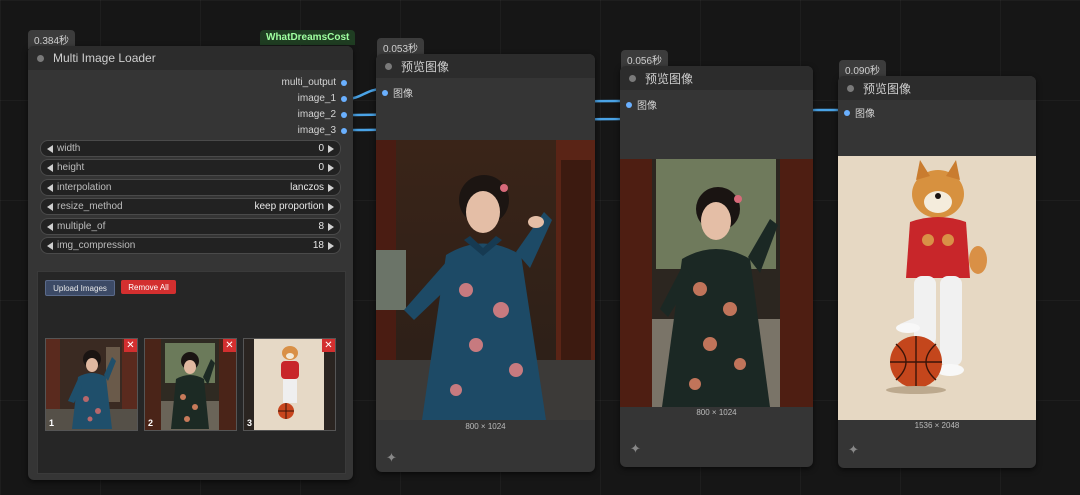 The width and height of the screenshot is (1080, 495). I want to click on remove-all-button: Remove All, so click(148, 287).